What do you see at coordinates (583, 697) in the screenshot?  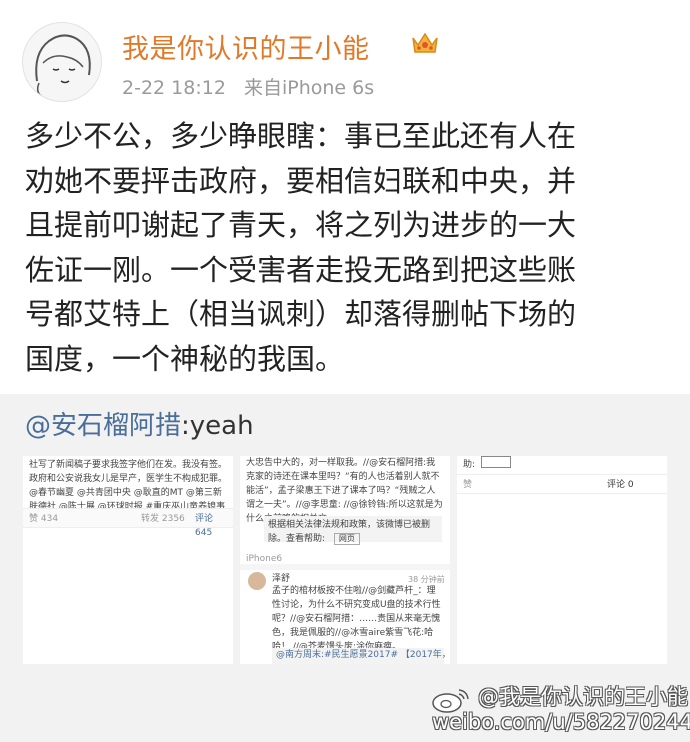 I see `watermark-handle: @我是你认识的王小能` at bounding box center [583, 697].